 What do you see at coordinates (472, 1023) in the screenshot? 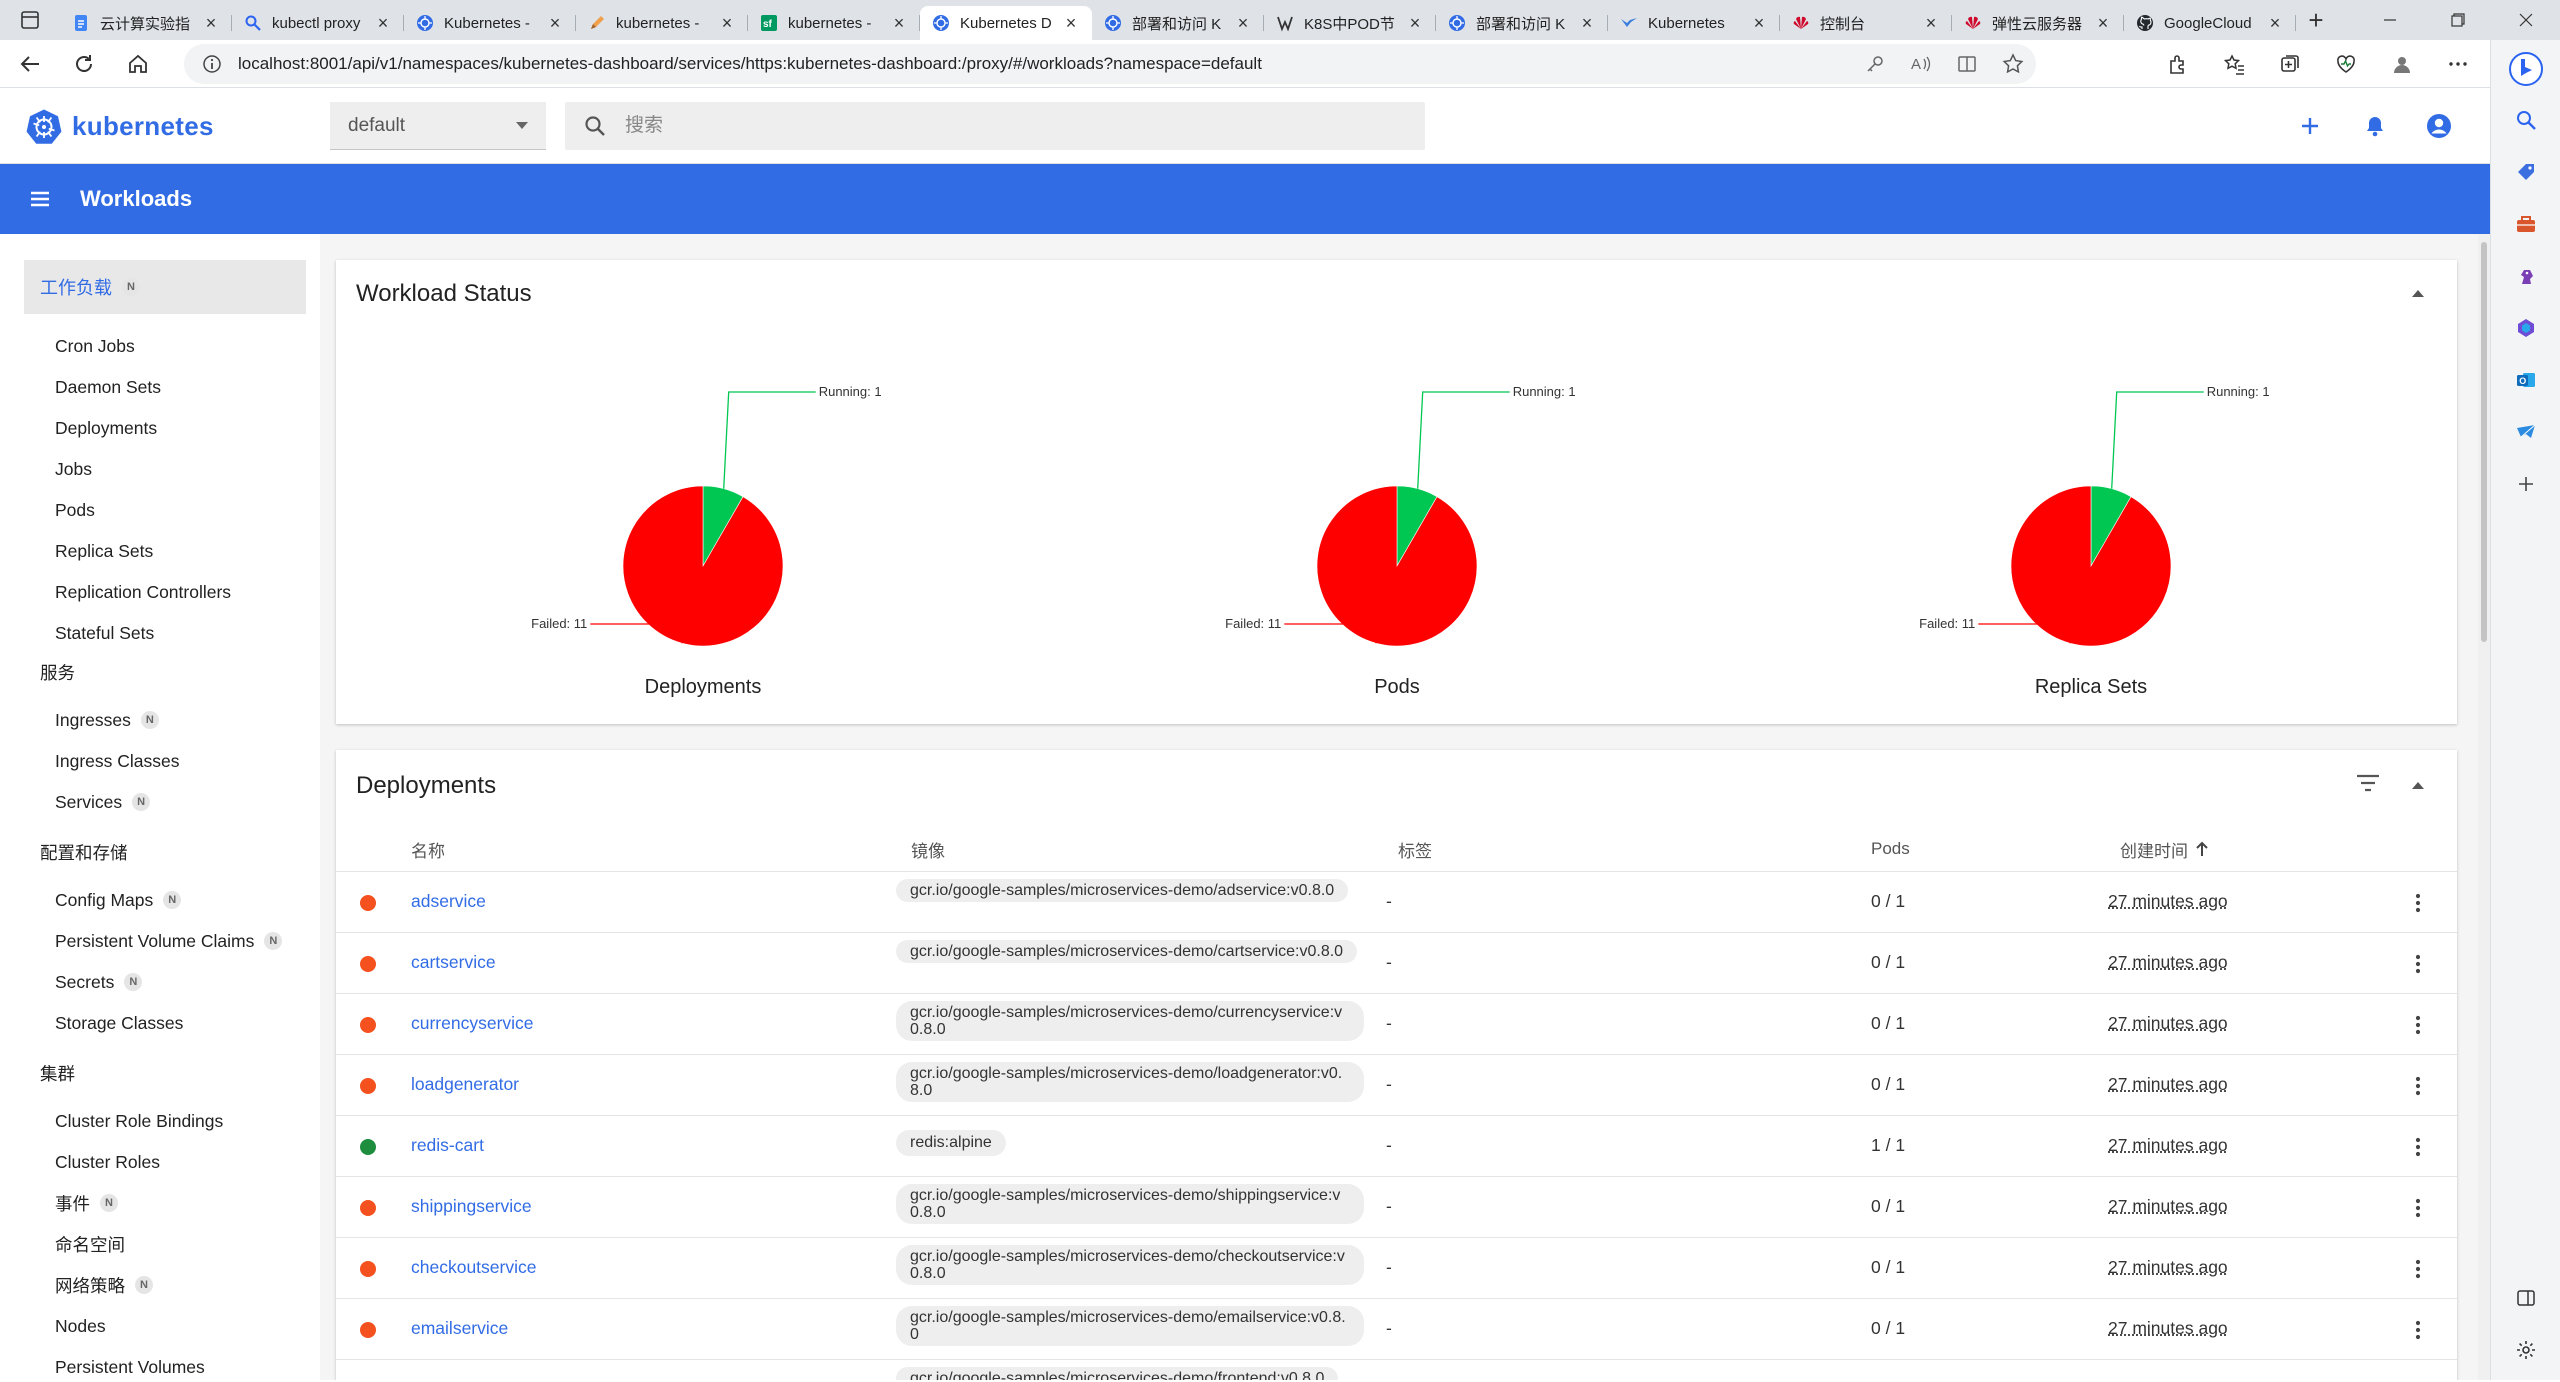
I see `deployment-name-link: currencyservice` at bounding box center [472, 1023].